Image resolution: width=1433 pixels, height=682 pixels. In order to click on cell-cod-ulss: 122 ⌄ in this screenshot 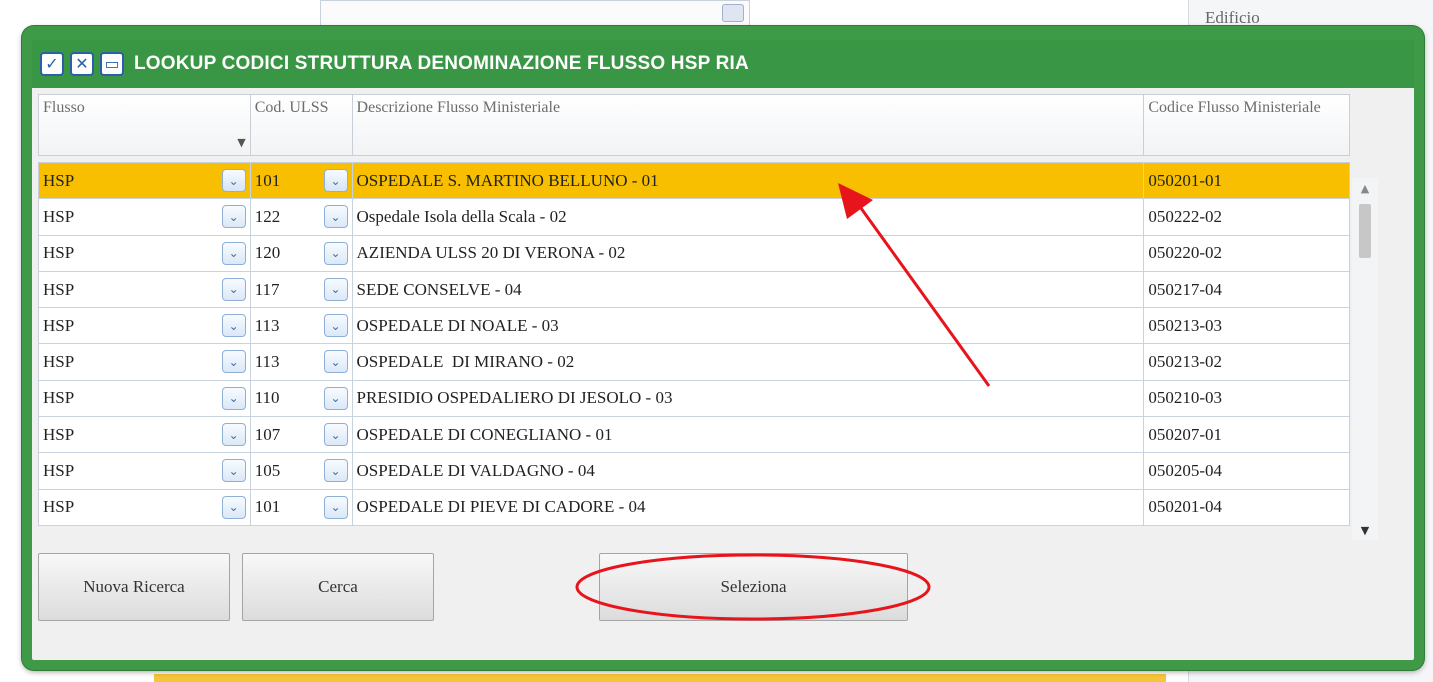, I will do `click(302, 217)`.